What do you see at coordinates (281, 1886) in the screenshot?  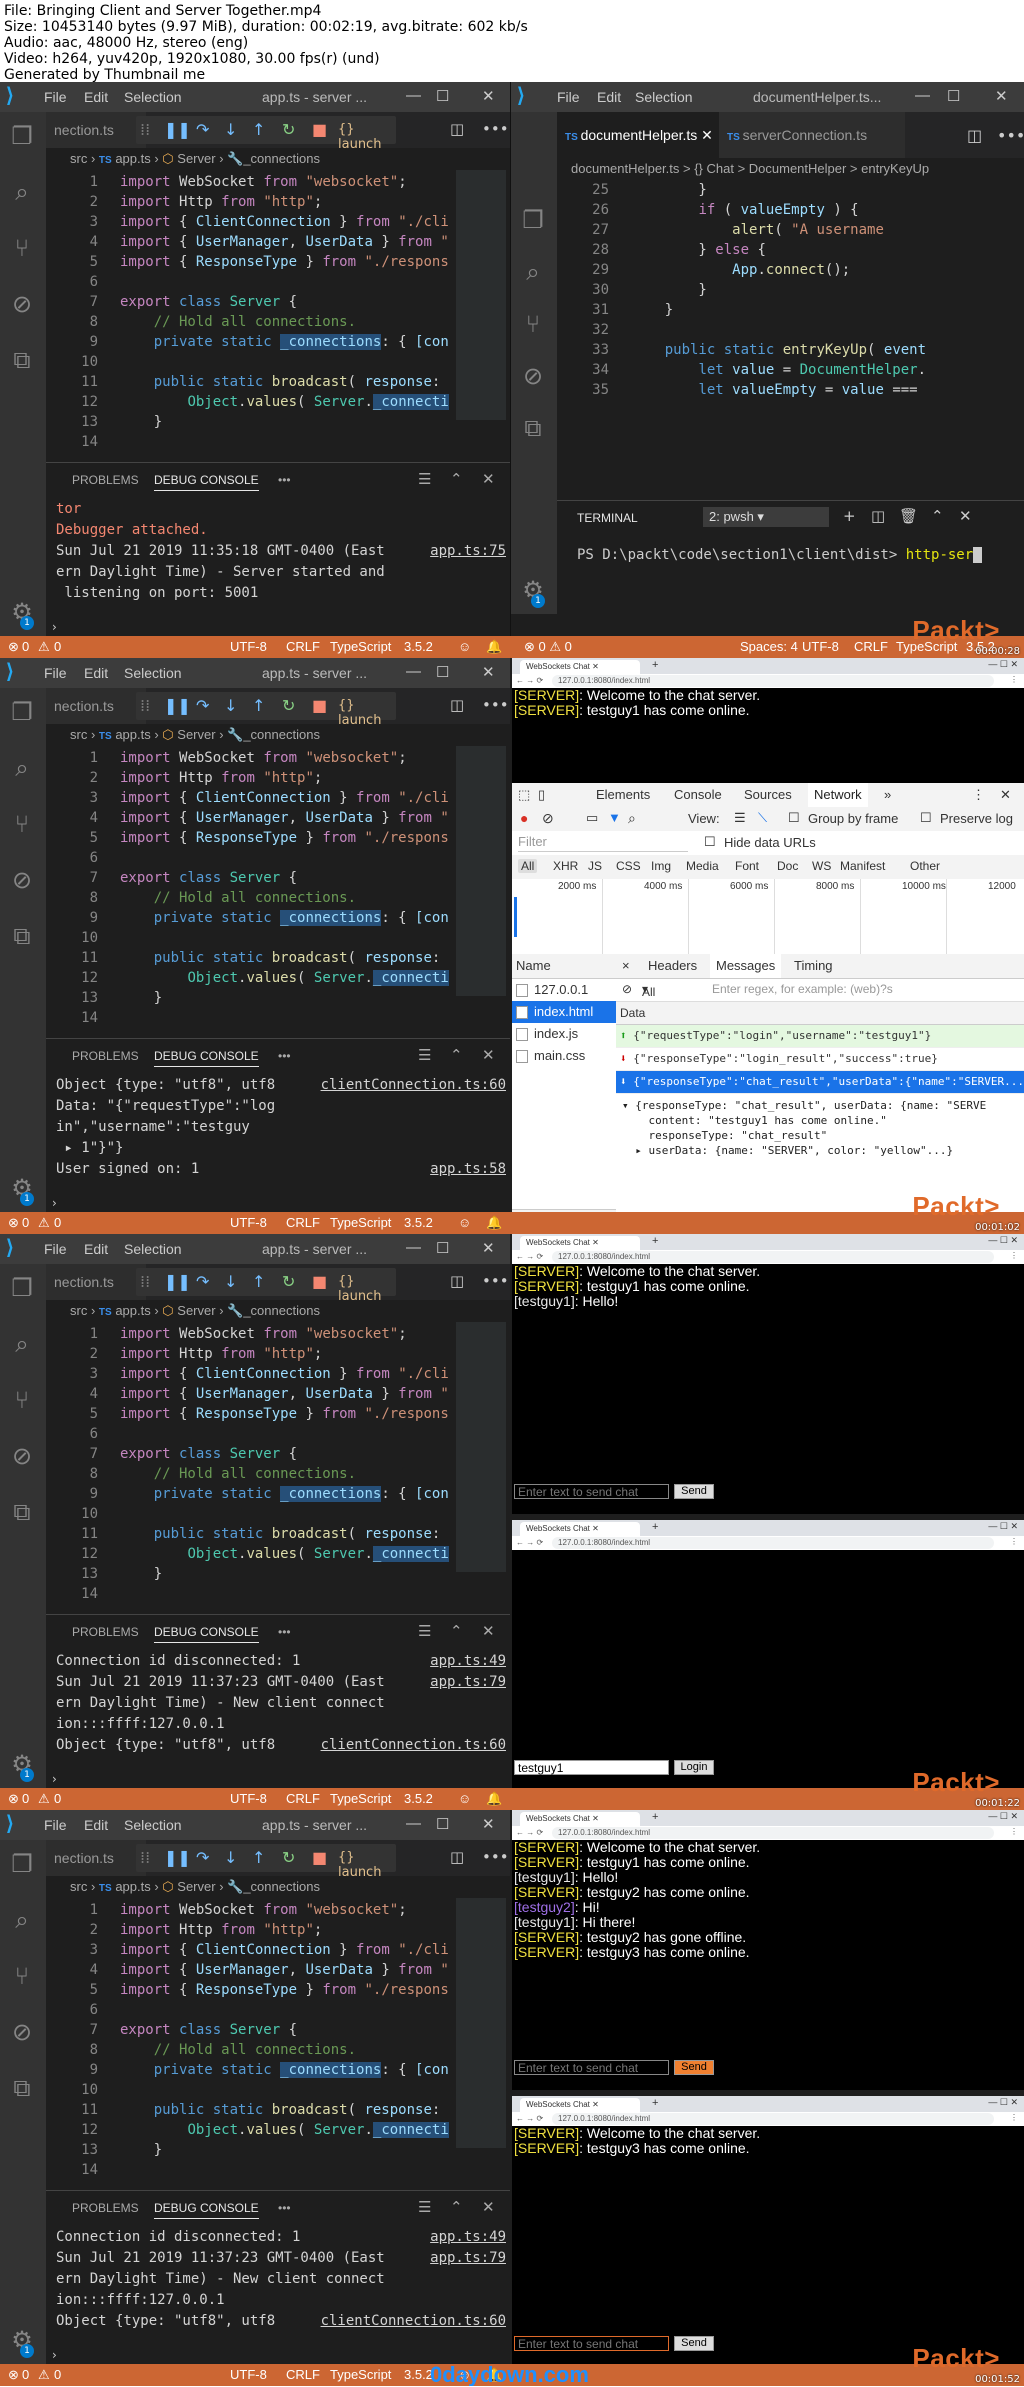 I see `breadcrumb-member: _connections` at bounding box center [281, 1886].